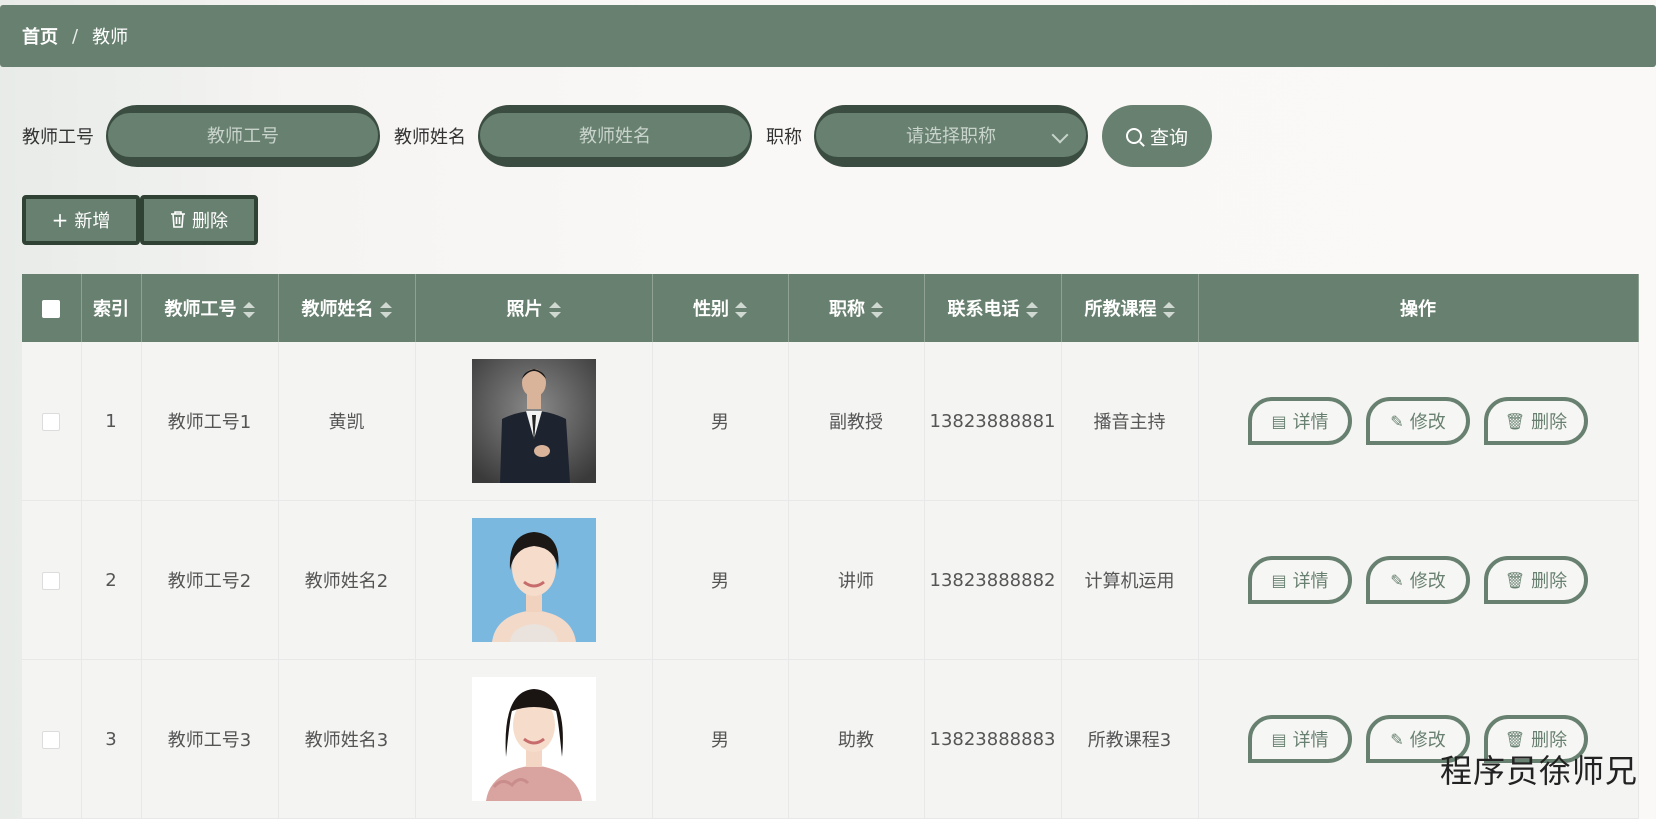 The image size is (1656, 819). What do you see at coordinates (347, 421) in the screenshot?
I see `cell-name: 黄凯` at bounding box center [347, 421].